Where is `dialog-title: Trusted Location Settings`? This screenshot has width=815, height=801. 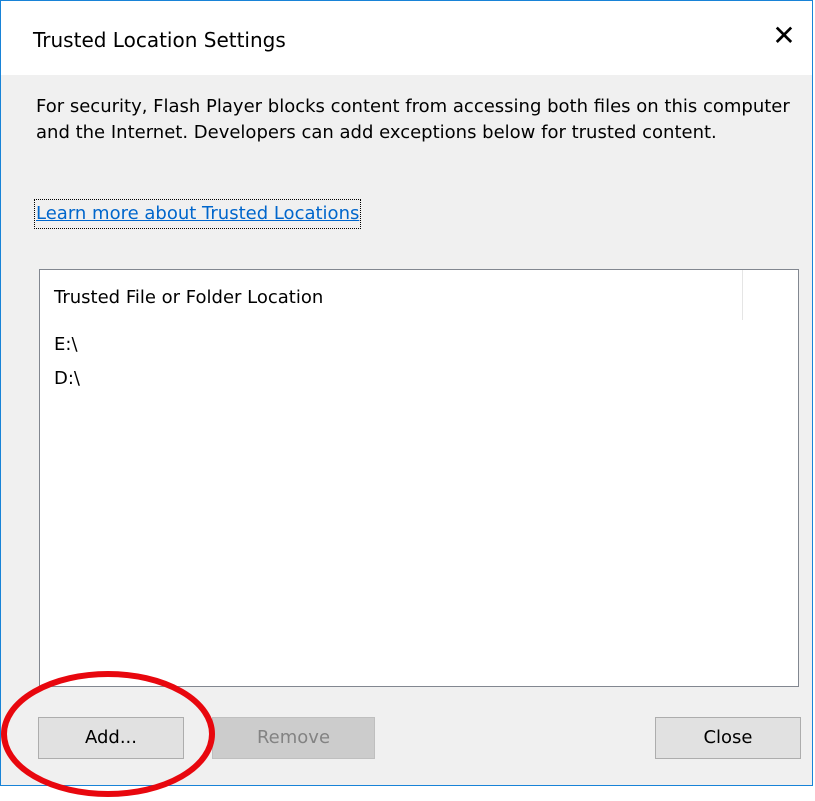
dialog-title: Trusted Location Settings is located at coordinates (159, 40).